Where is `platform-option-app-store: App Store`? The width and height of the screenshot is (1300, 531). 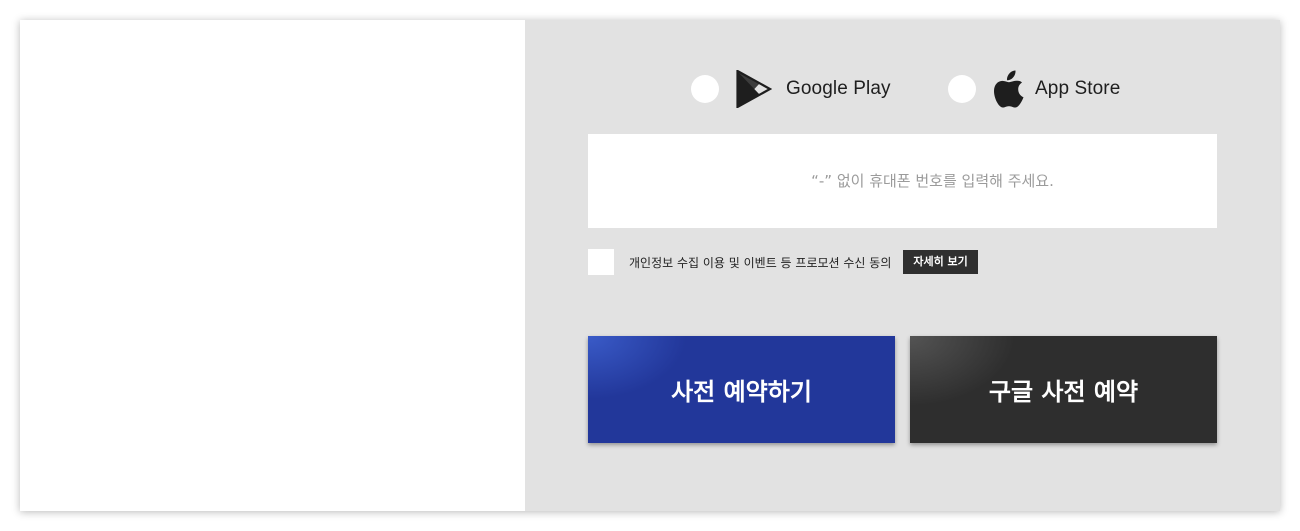
platform-option-app-store: App Store is located at coordinates (1034, 89).